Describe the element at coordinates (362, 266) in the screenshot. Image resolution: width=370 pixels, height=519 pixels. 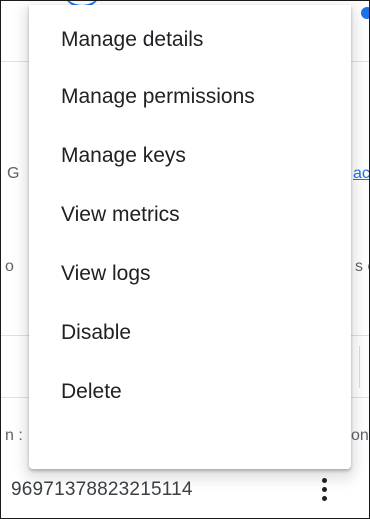
I see `background-text-fragment: s e` at that location.